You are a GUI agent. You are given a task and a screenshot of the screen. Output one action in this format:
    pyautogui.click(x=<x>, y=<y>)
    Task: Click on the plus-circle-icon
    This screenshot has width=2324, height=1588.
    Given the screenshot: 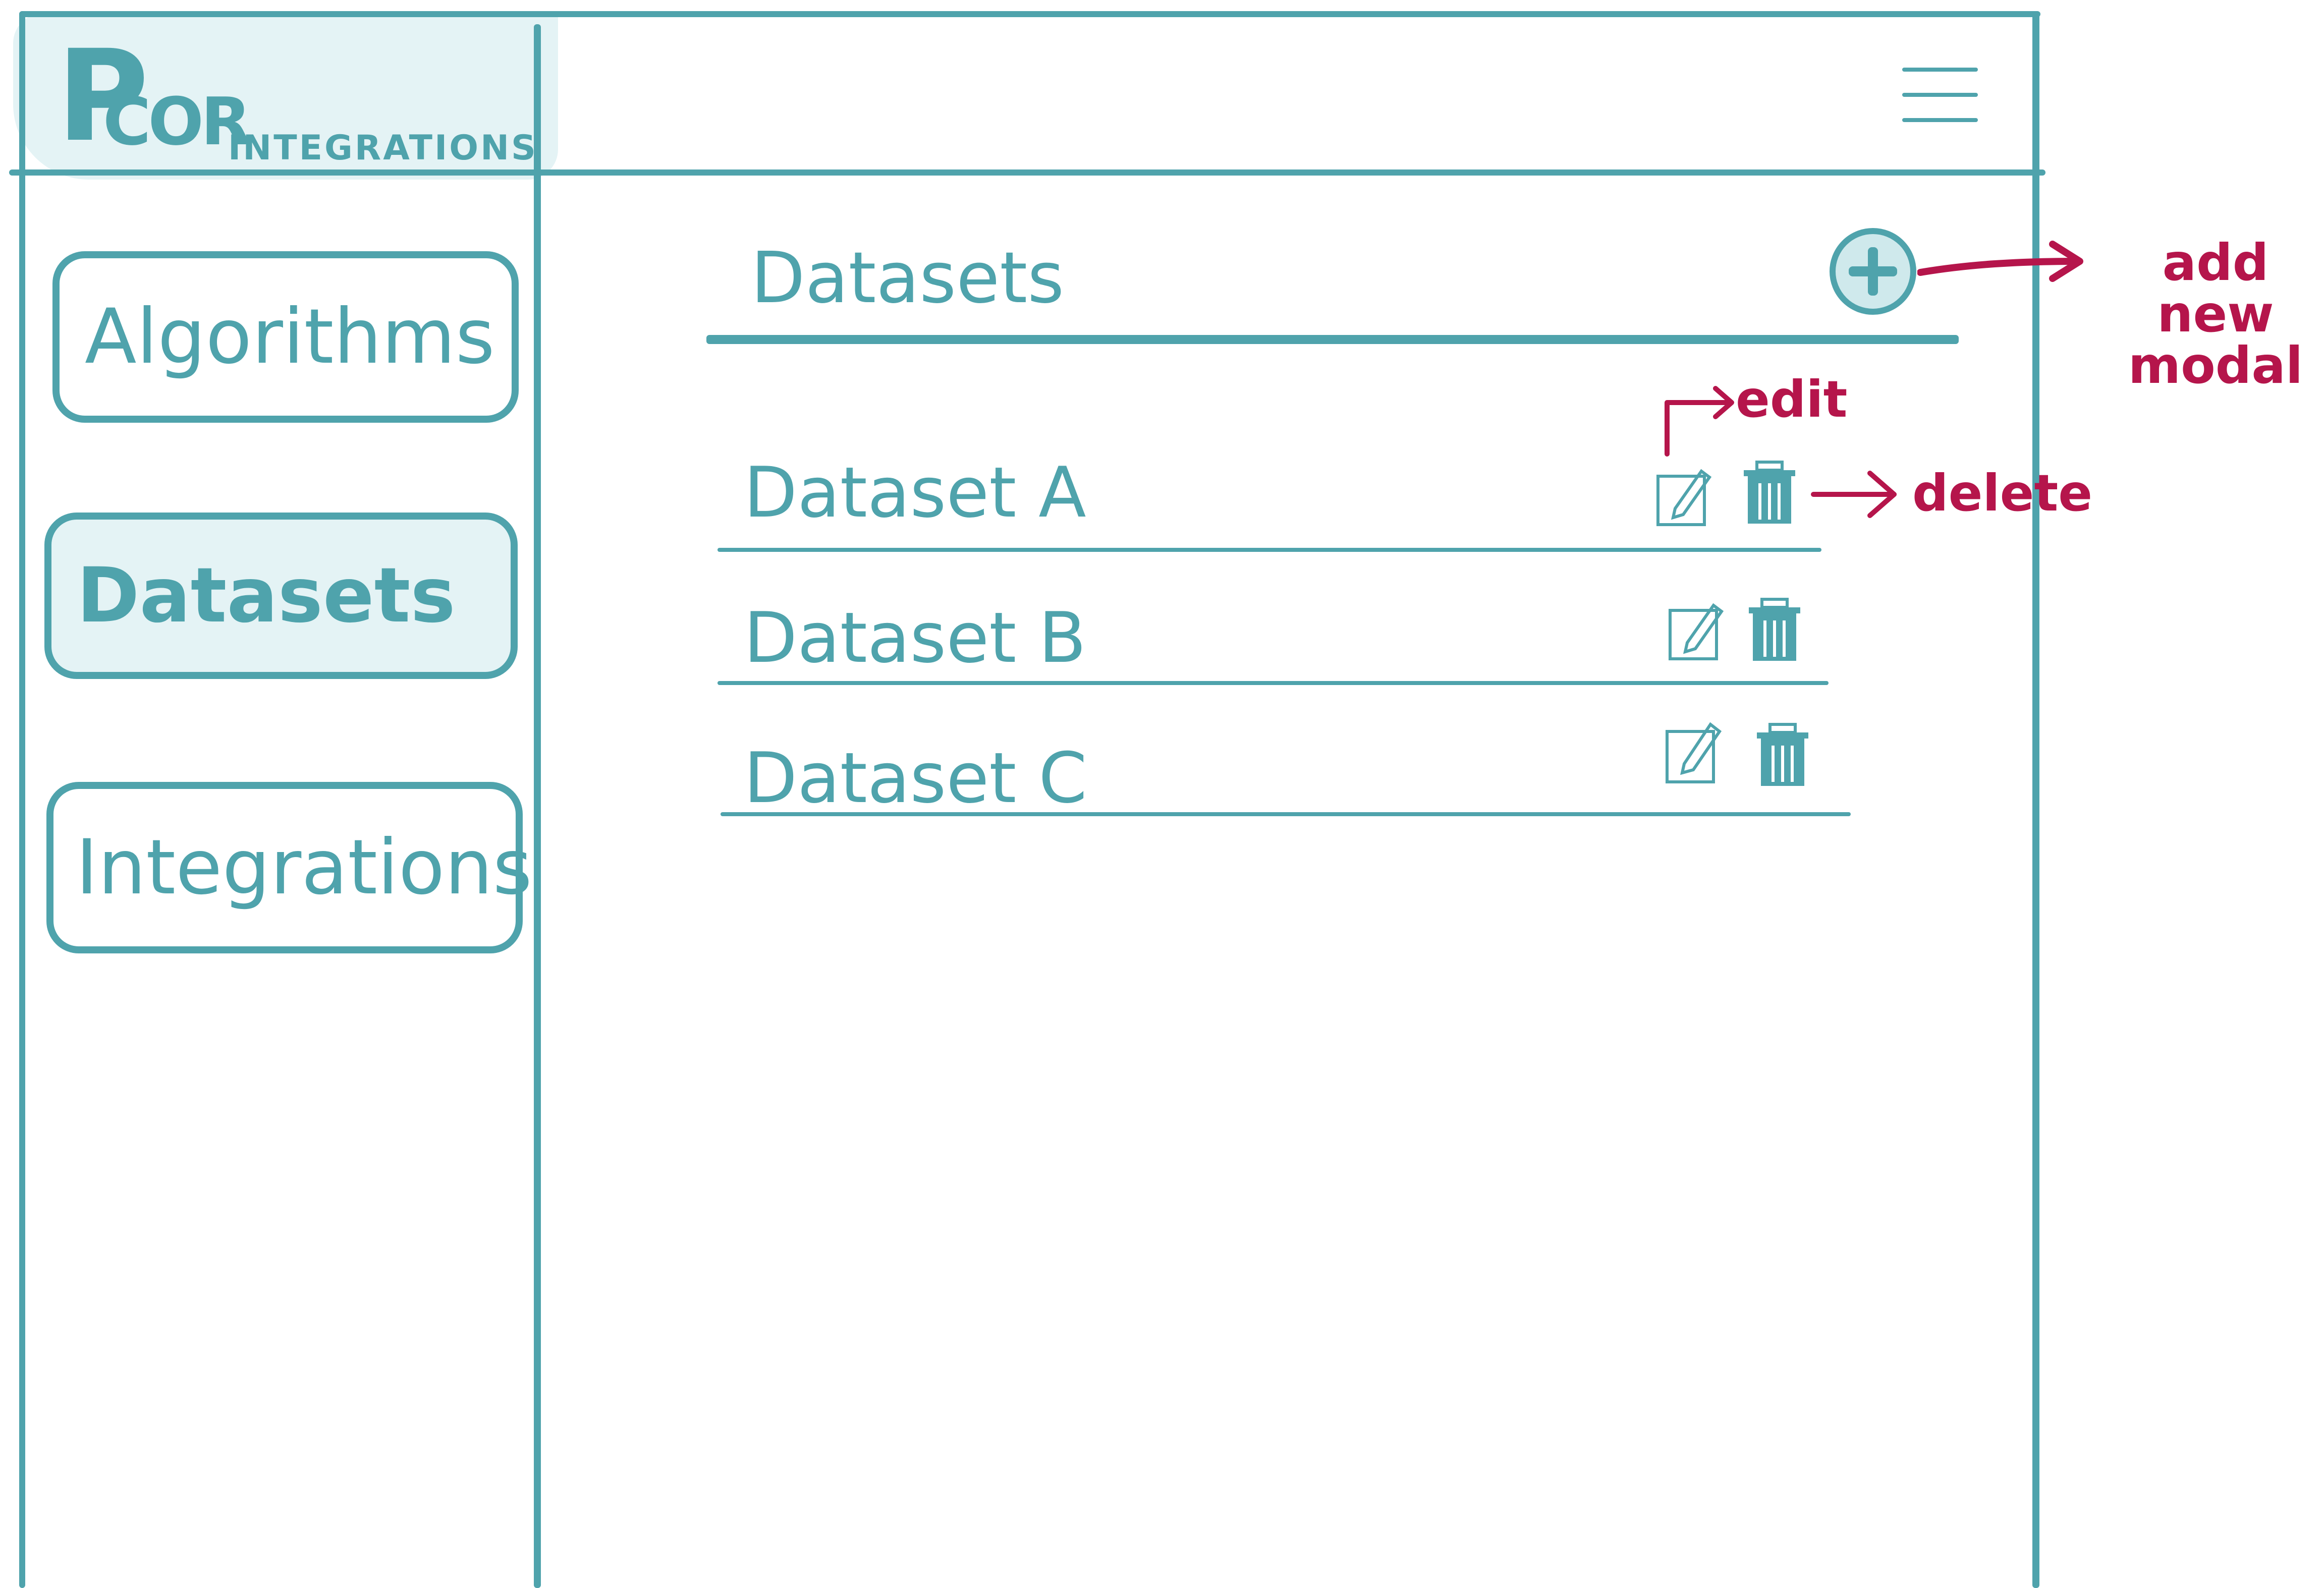 What is the action you would take?
    pyautogui.click(x=1873, y=271)
    